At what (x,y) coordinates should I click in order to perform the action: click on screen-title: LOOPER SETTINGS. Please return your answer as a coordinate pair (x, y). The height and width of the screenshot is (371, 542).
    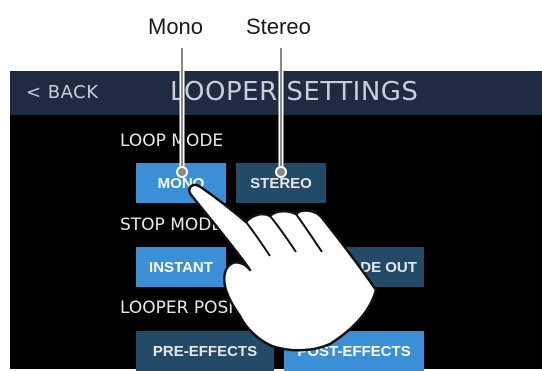
    Looking at the image, I should click on (294, 92).